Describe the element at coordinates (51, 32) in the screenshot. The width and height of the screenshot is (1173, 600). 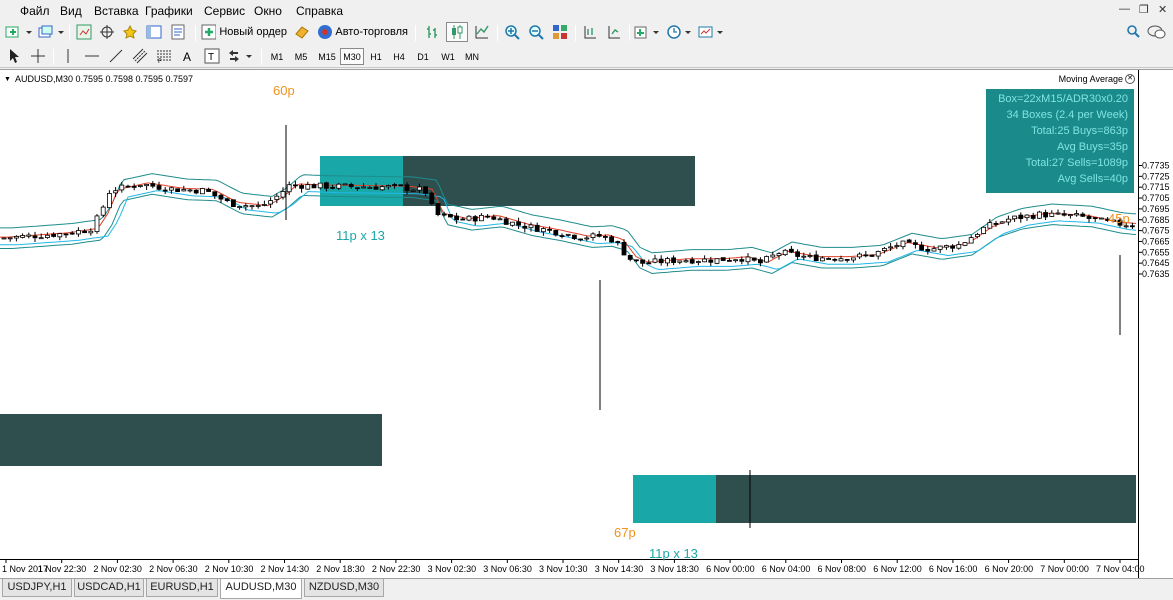
I see `profiles-button` at that location.